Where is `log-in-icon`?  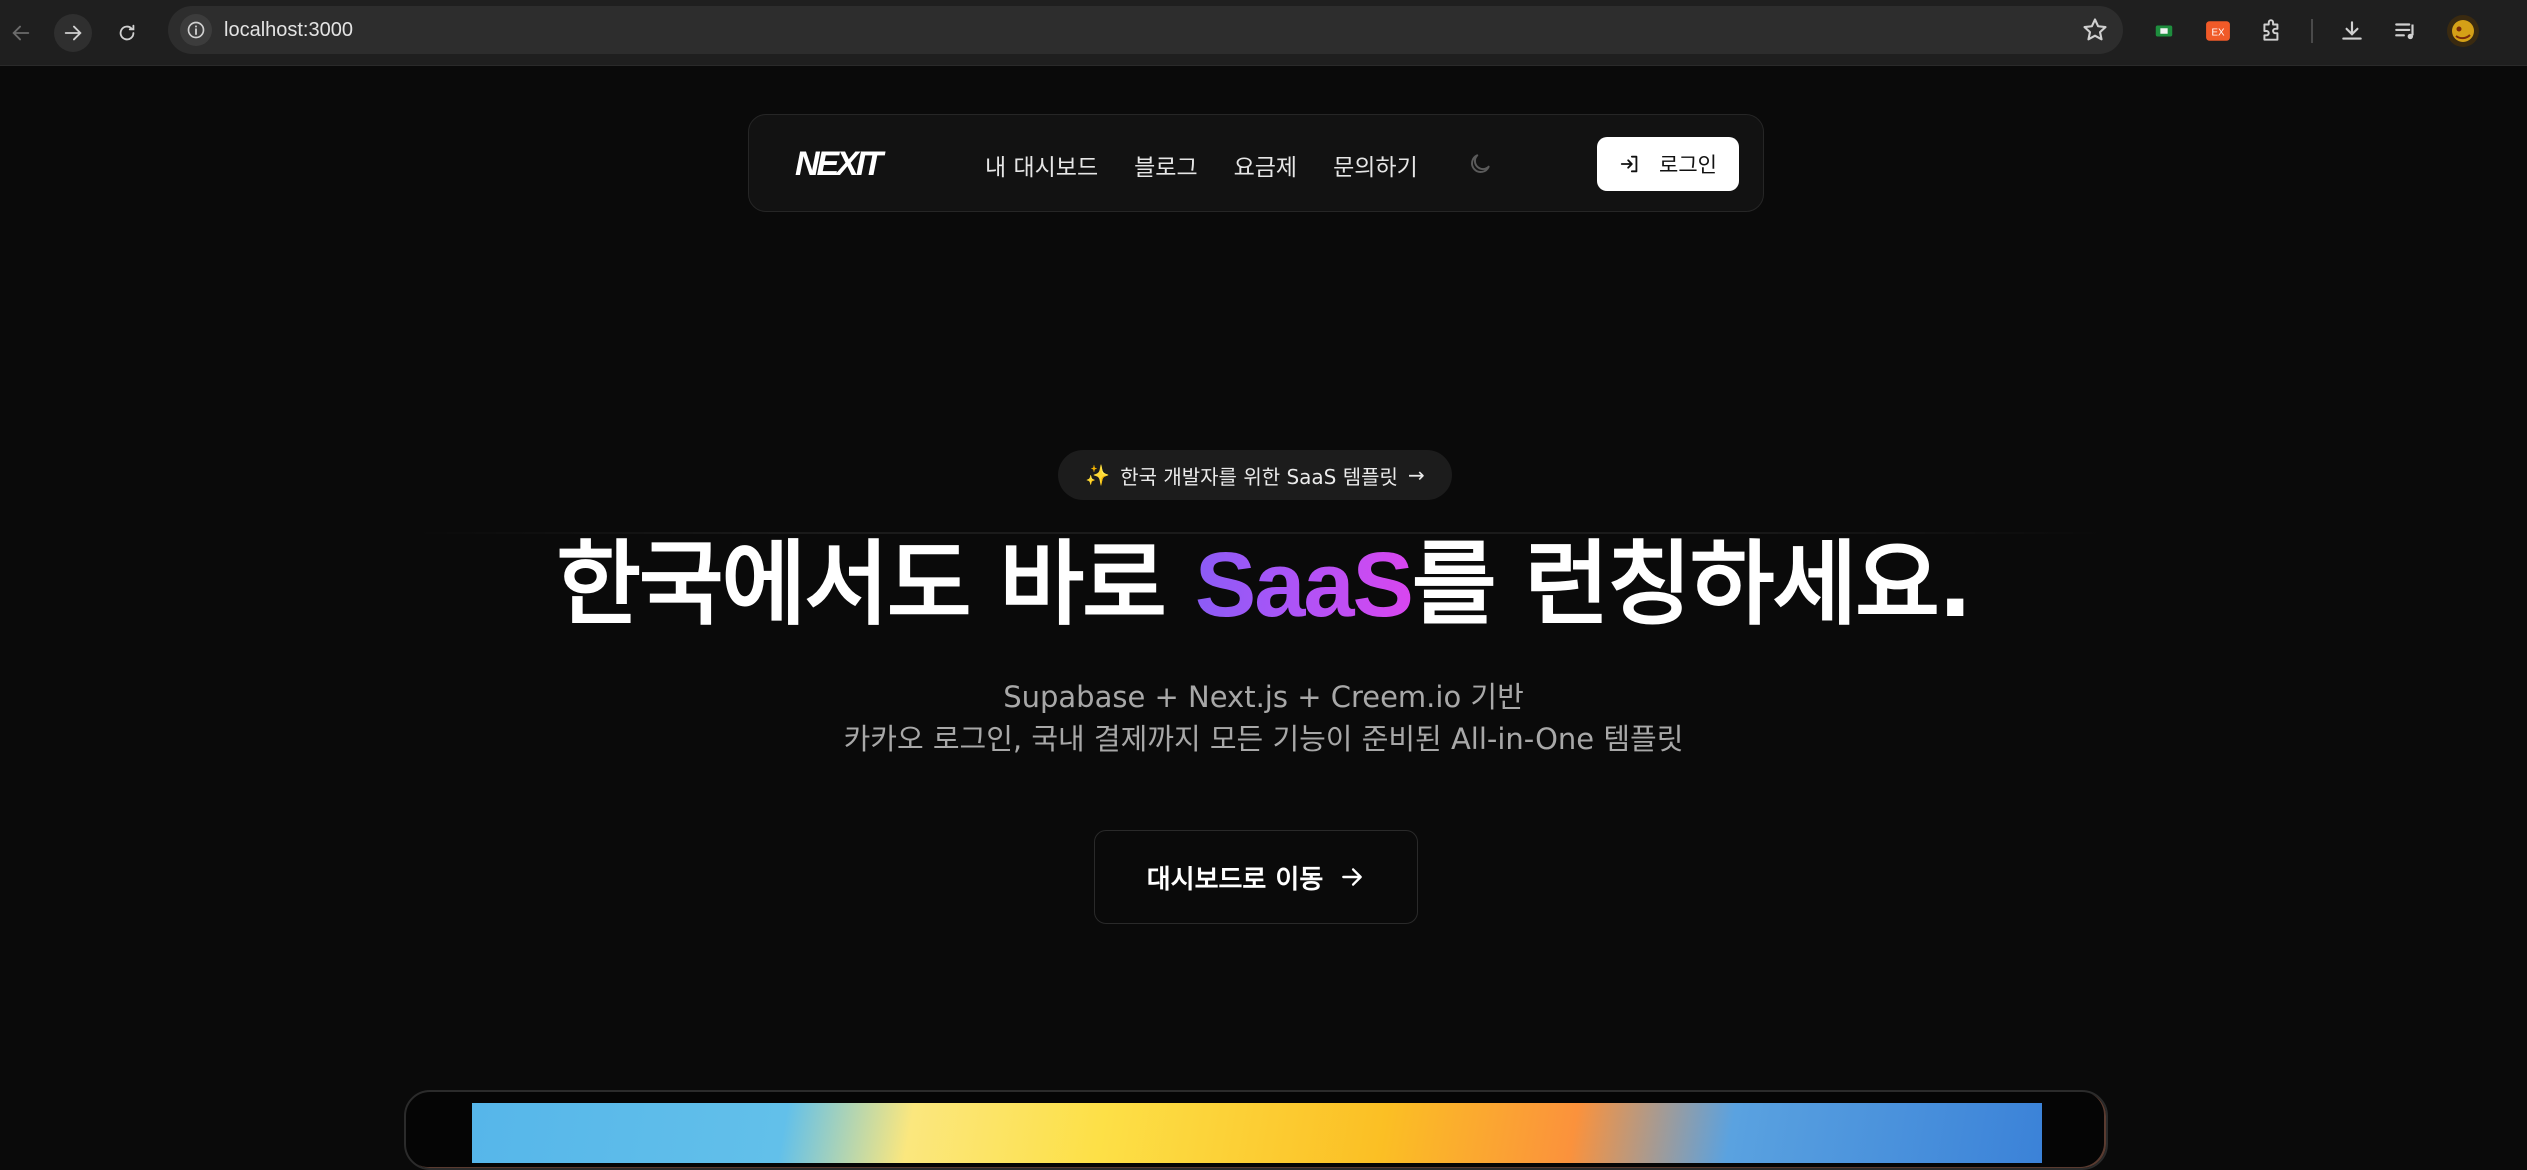
log-in-icon is located at coordinates (1629, 164).